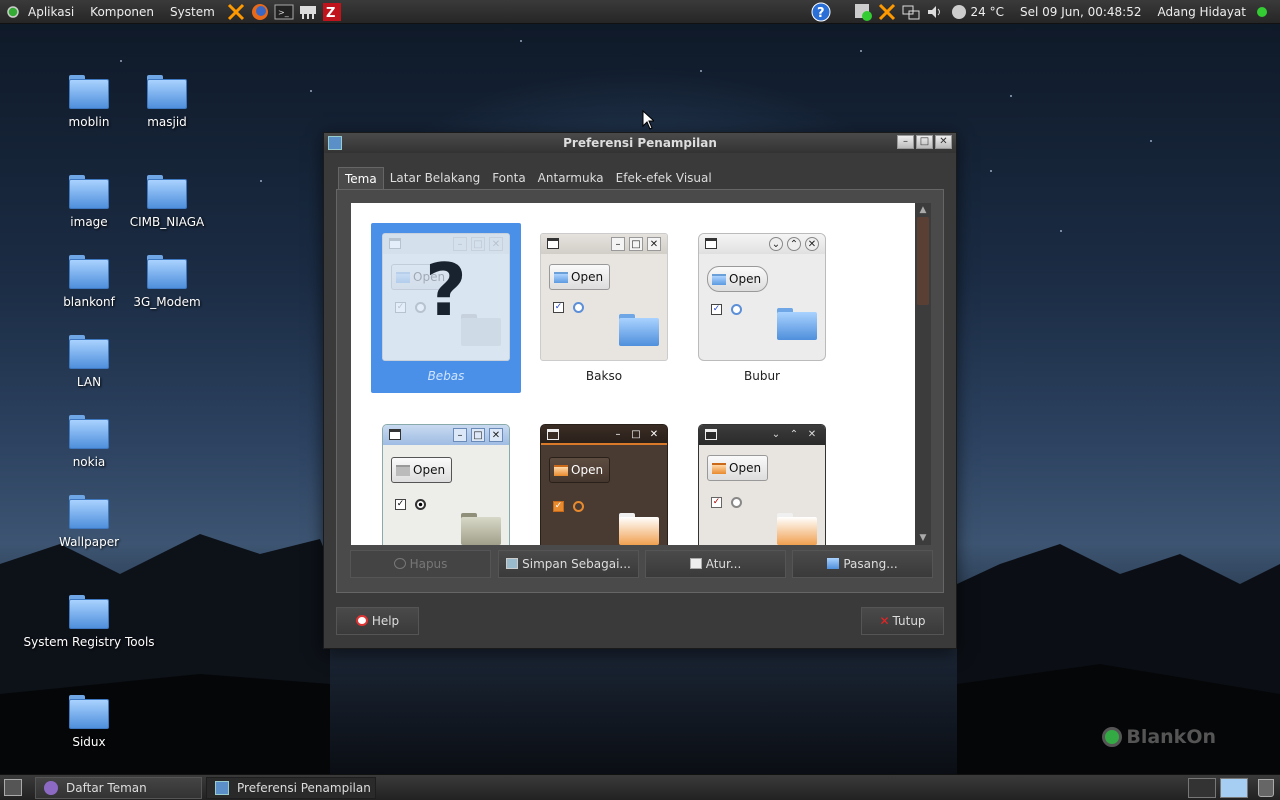 This screenshot has width=1280, height=800. Describe the element at coordinates (935, 12) in the screenshot. I see `volume-icon` at that location.